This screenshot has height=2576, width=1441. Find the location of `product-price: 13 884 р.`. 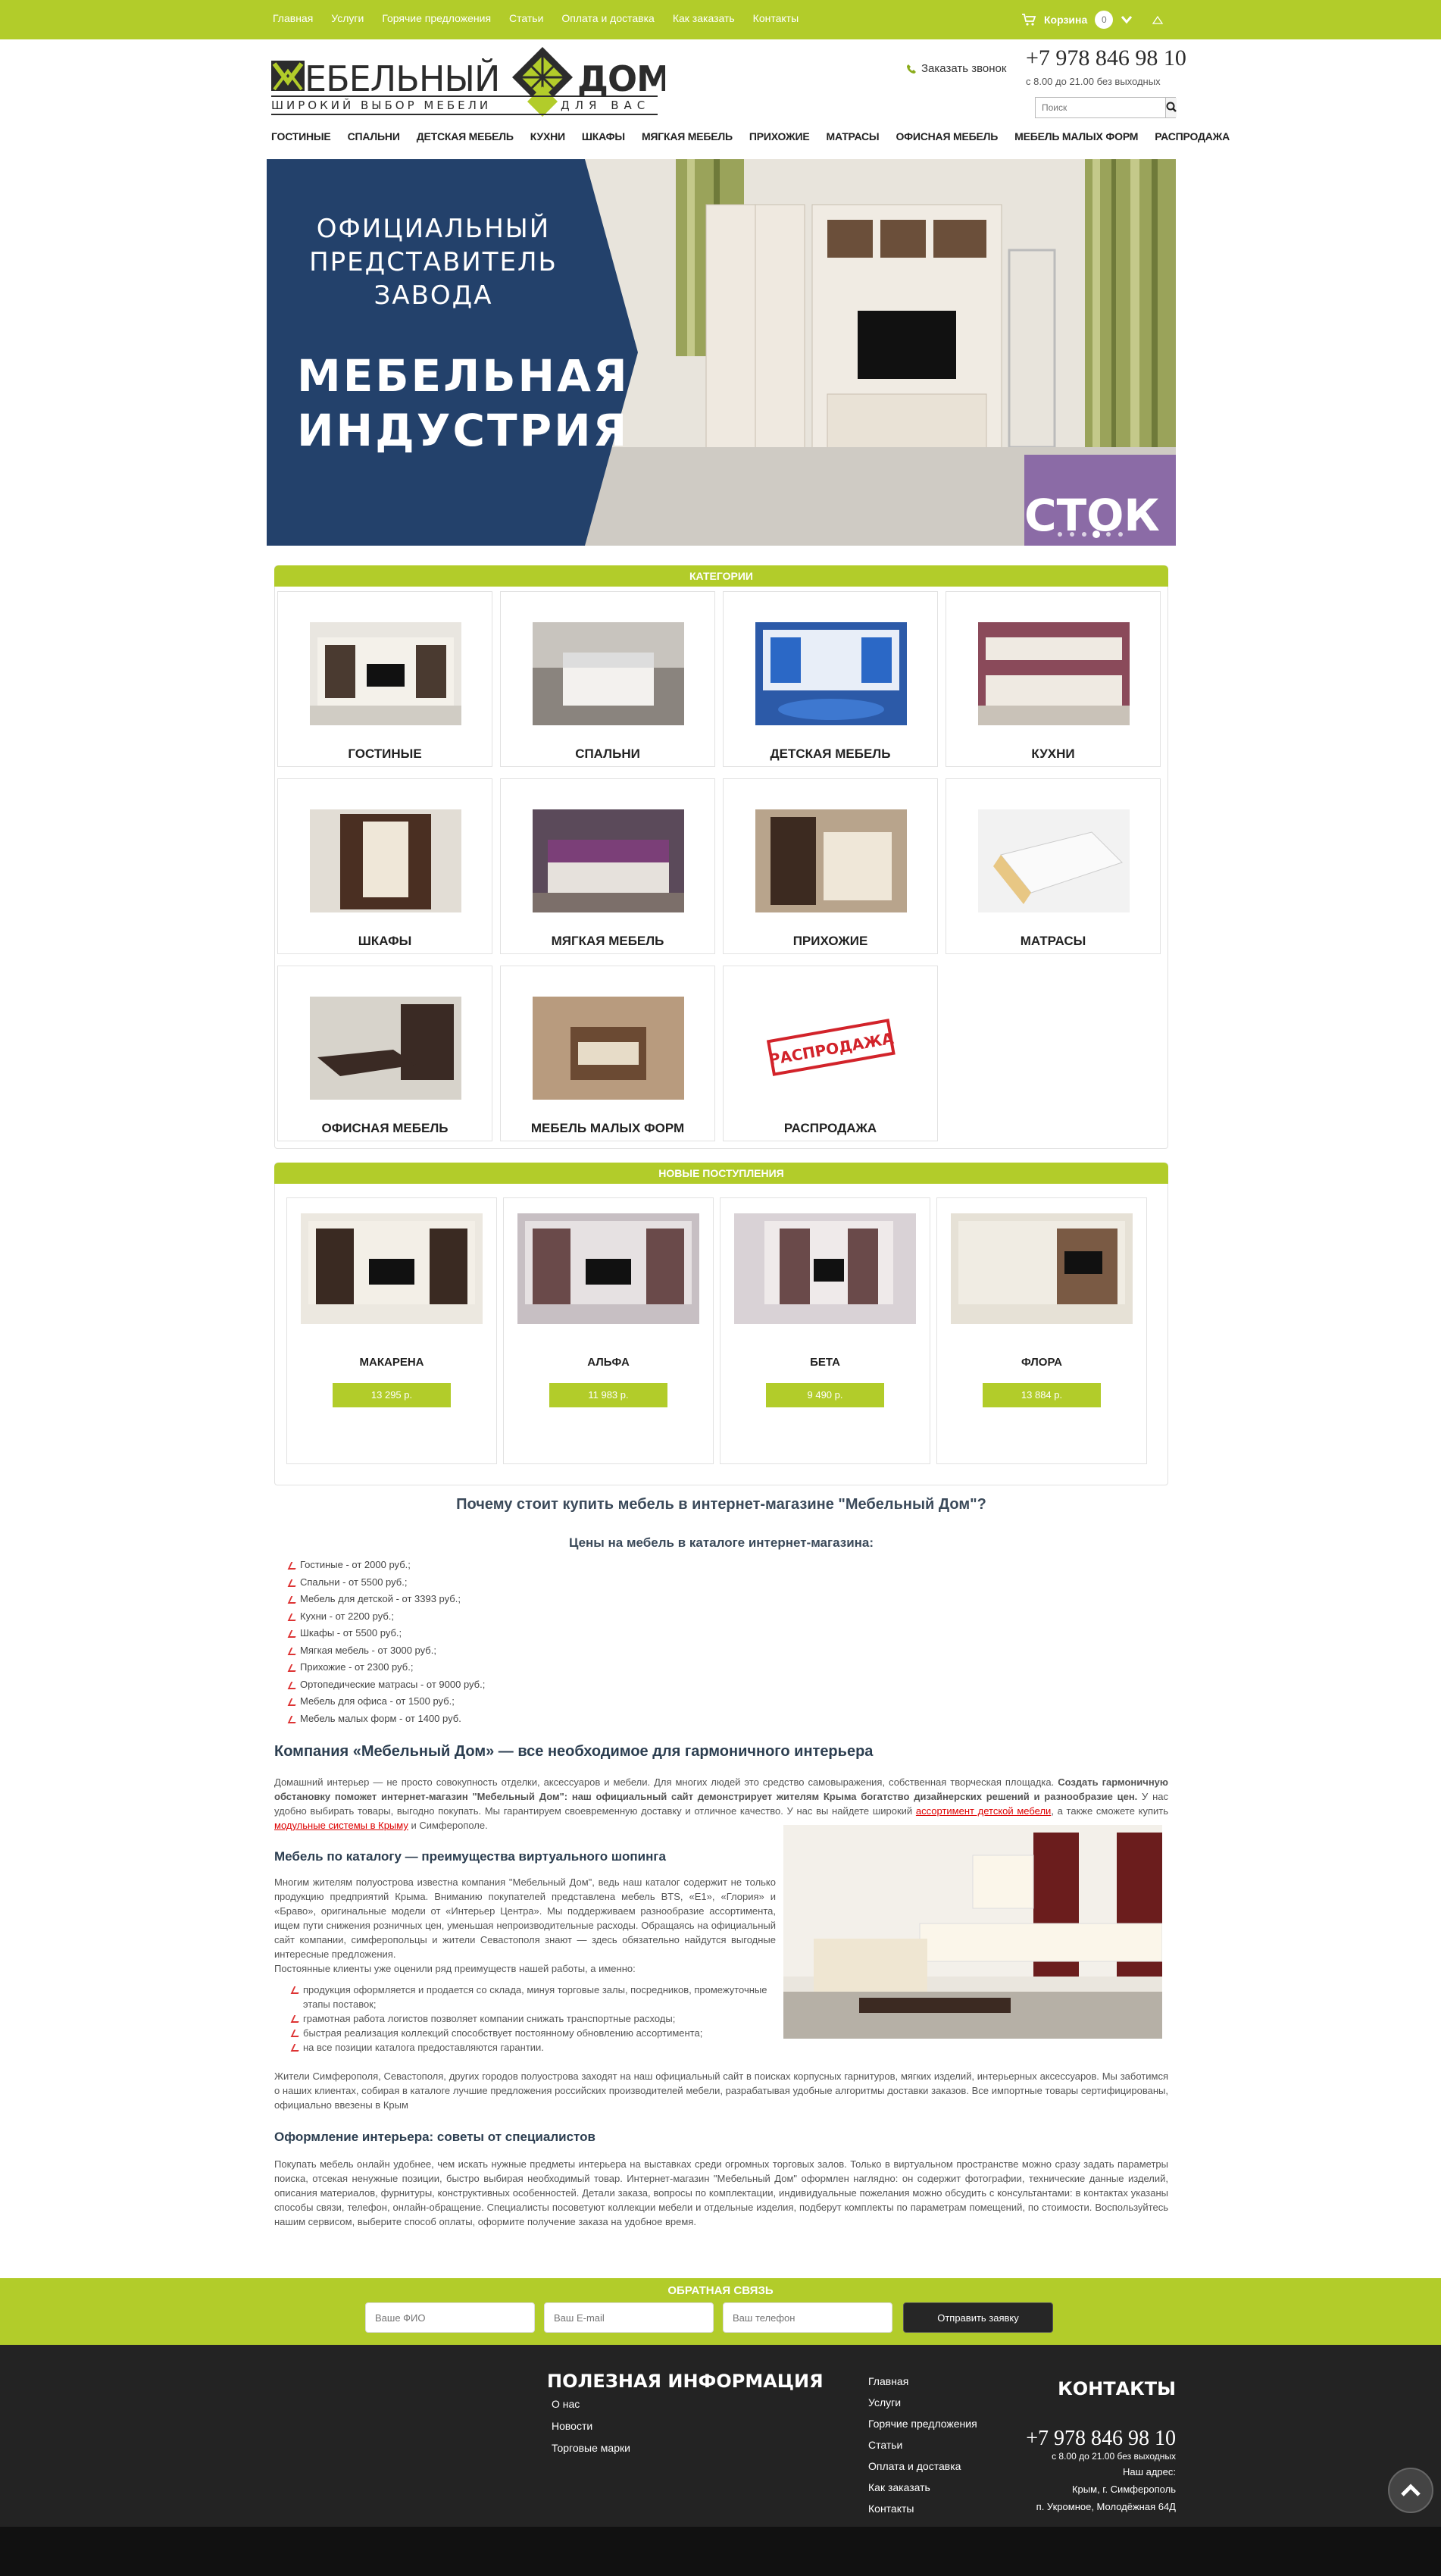

product-price: 13 884 р. is located at coordinates (1042, 1395).